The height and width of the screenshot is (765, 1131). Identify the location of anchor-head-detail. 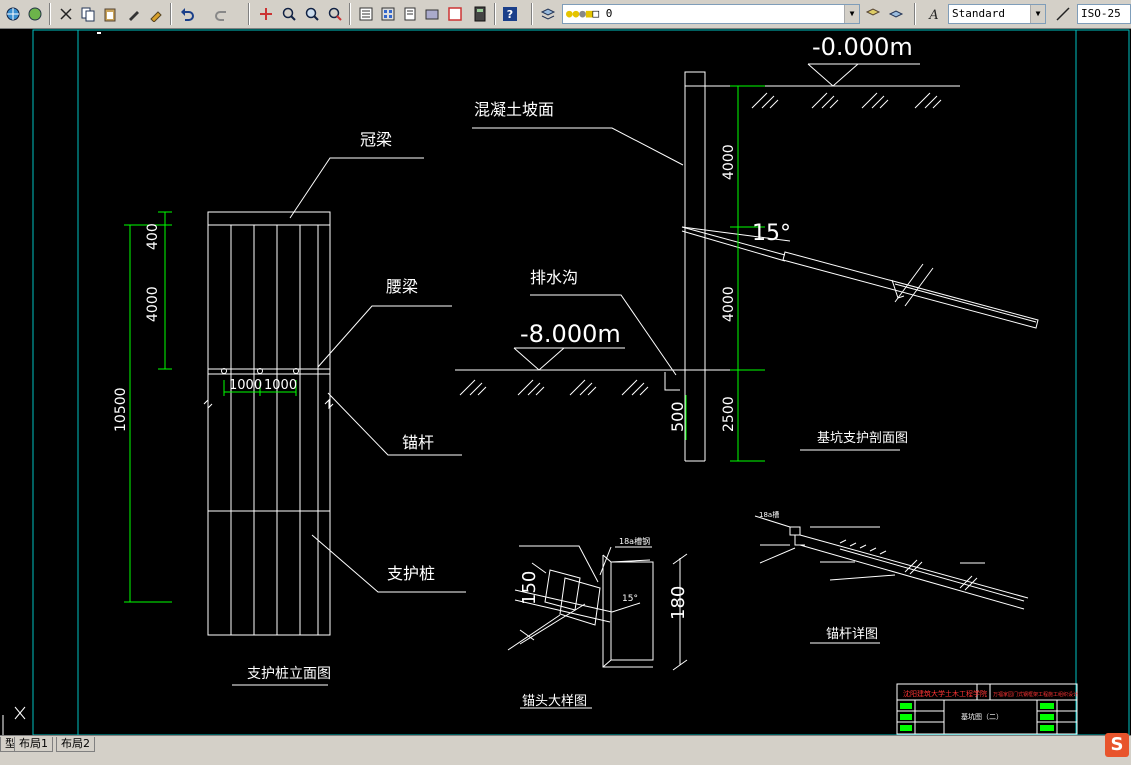
(597, 608).